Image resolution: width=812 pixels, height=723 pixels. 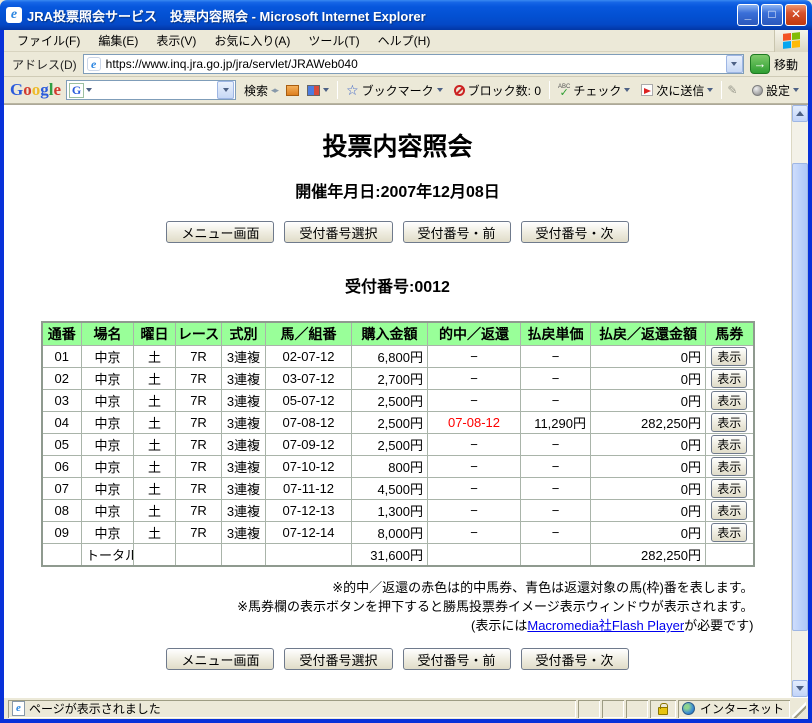 I want to click on address-input, so click(x=415, y=64).